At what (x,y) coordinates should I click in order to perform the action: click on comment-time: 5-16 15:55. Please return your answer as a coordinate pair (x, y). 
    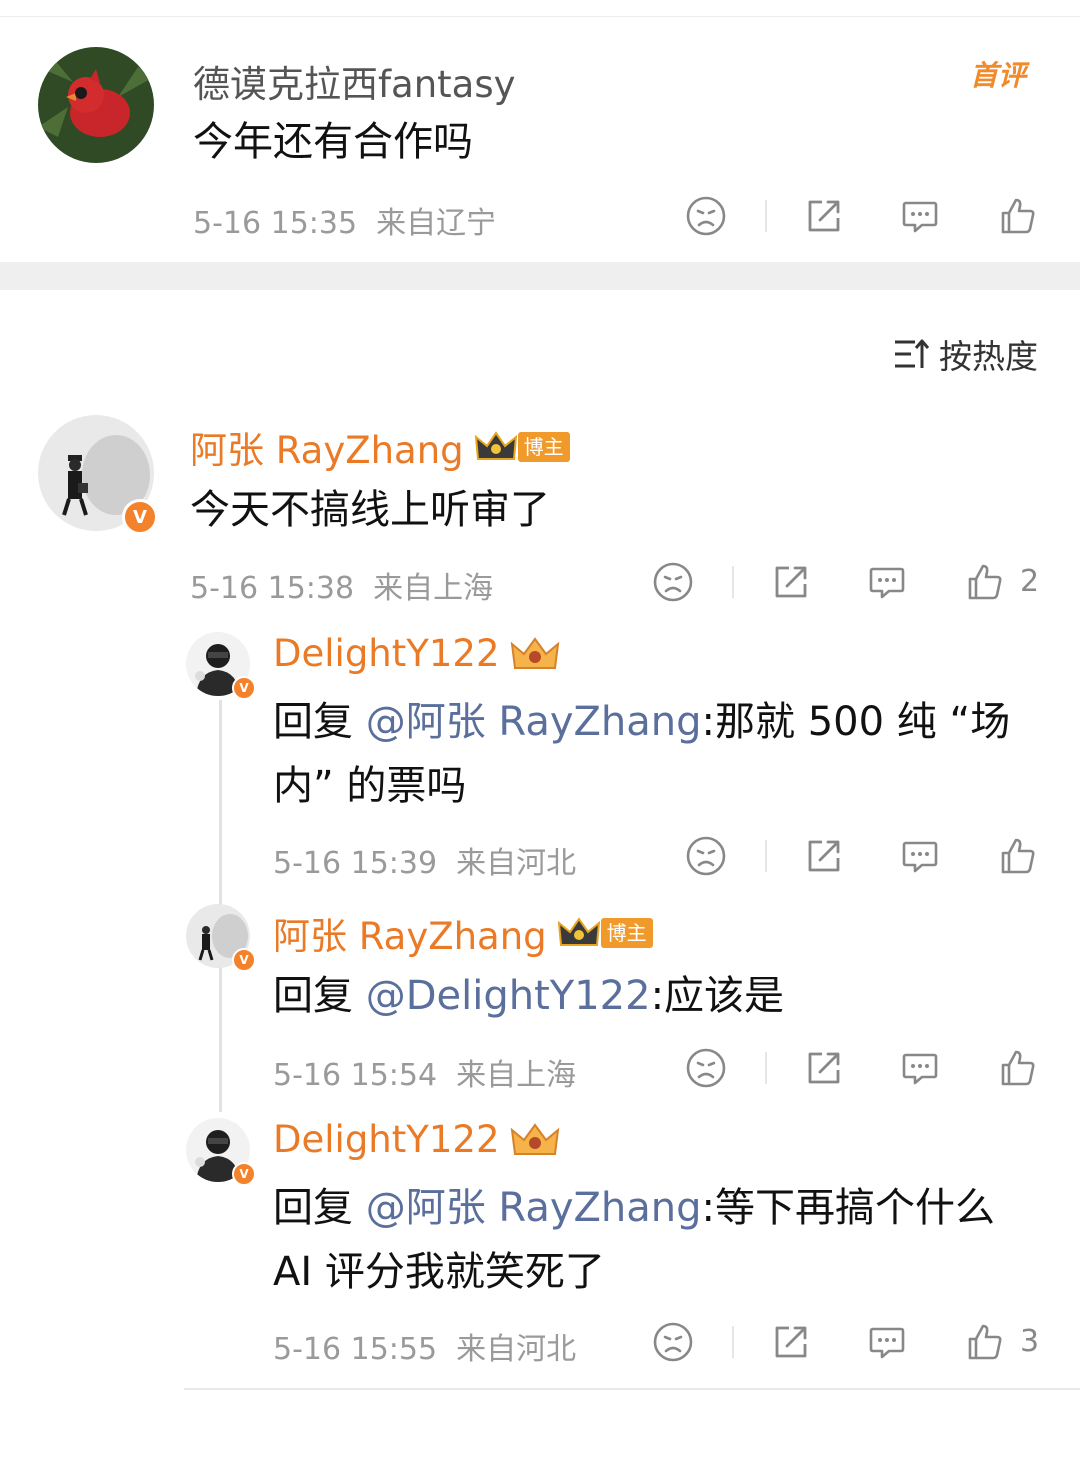
    Looking at the image, I should click on (355, 1349).